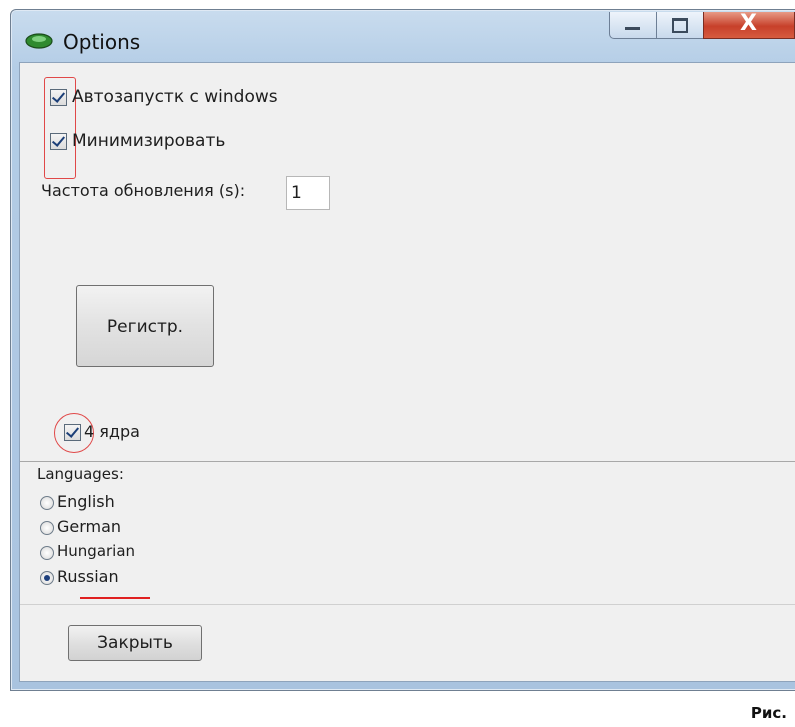 Image resolution: width=795 pixels, height=727 pixels. What do you see at coordinates (403, 39) in the screenshot?
I see `title-bar: Options X` at bounding box center [403, 39].